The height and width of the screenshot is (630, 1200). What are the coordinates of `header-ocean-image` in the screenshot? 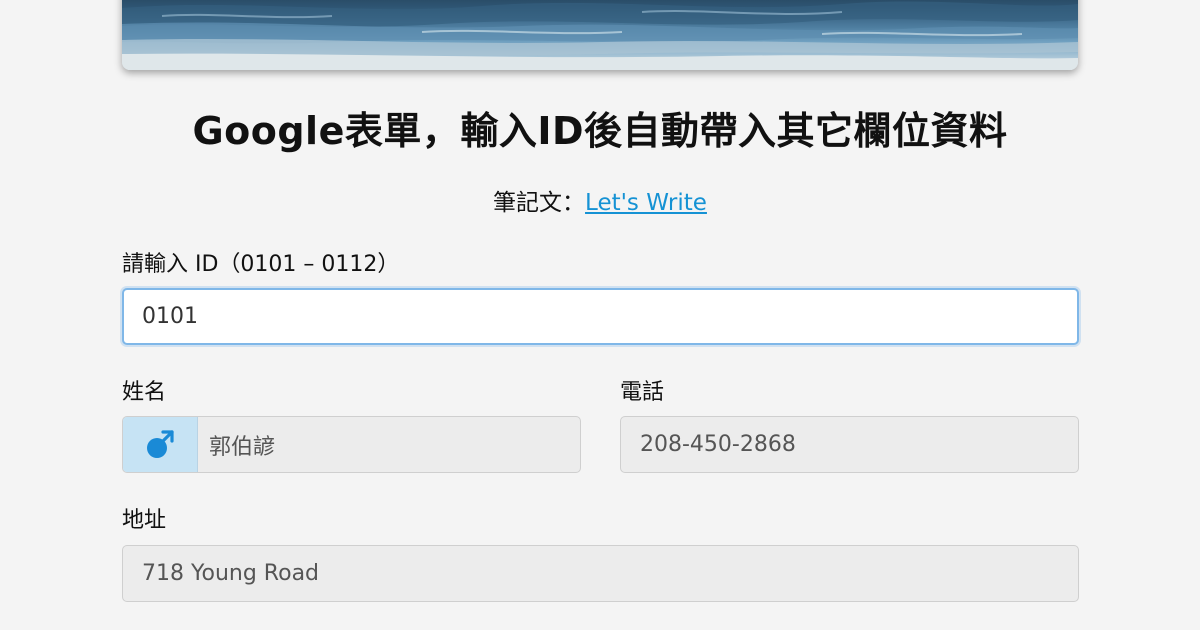 It's located at (600, 35).